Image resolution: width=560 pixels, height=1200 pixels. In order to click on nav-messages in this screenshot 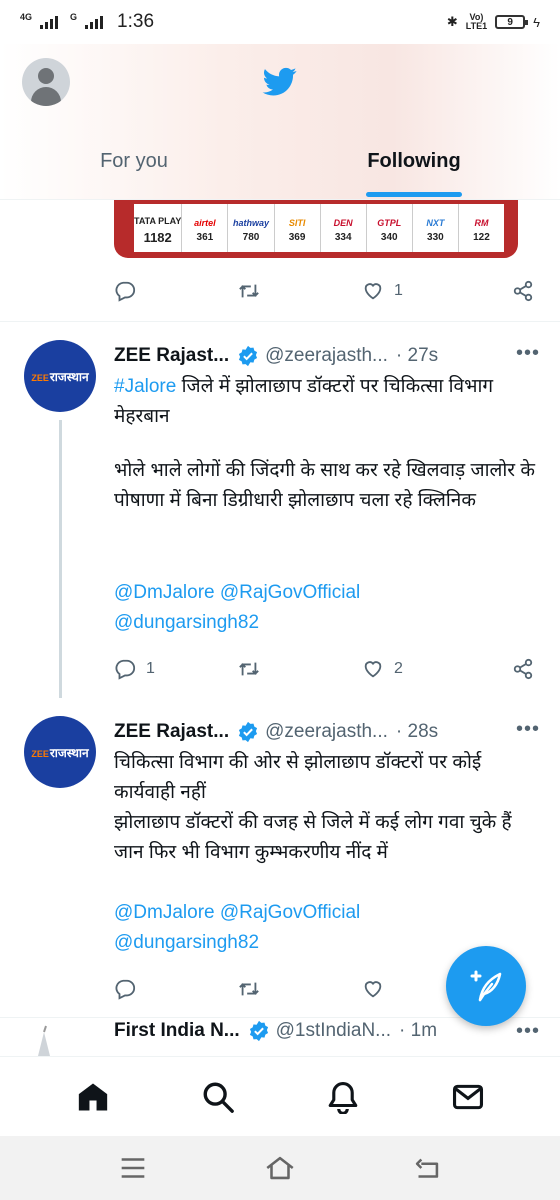, I will do `click(468, 1097)`.